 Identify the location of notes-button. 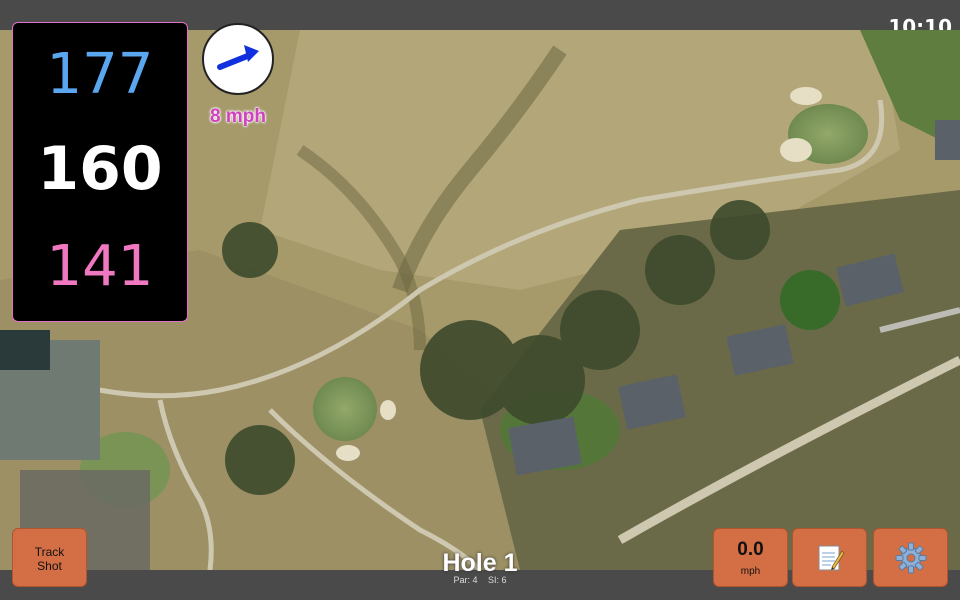
(829, 557).